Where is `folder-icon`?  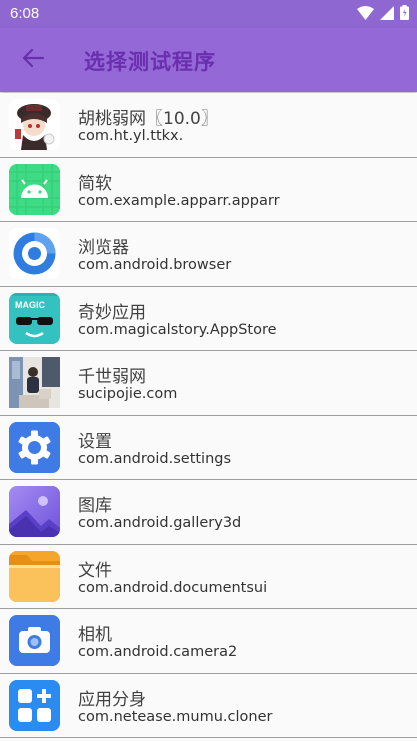
folder-icon is located at coordinates (34, 576).